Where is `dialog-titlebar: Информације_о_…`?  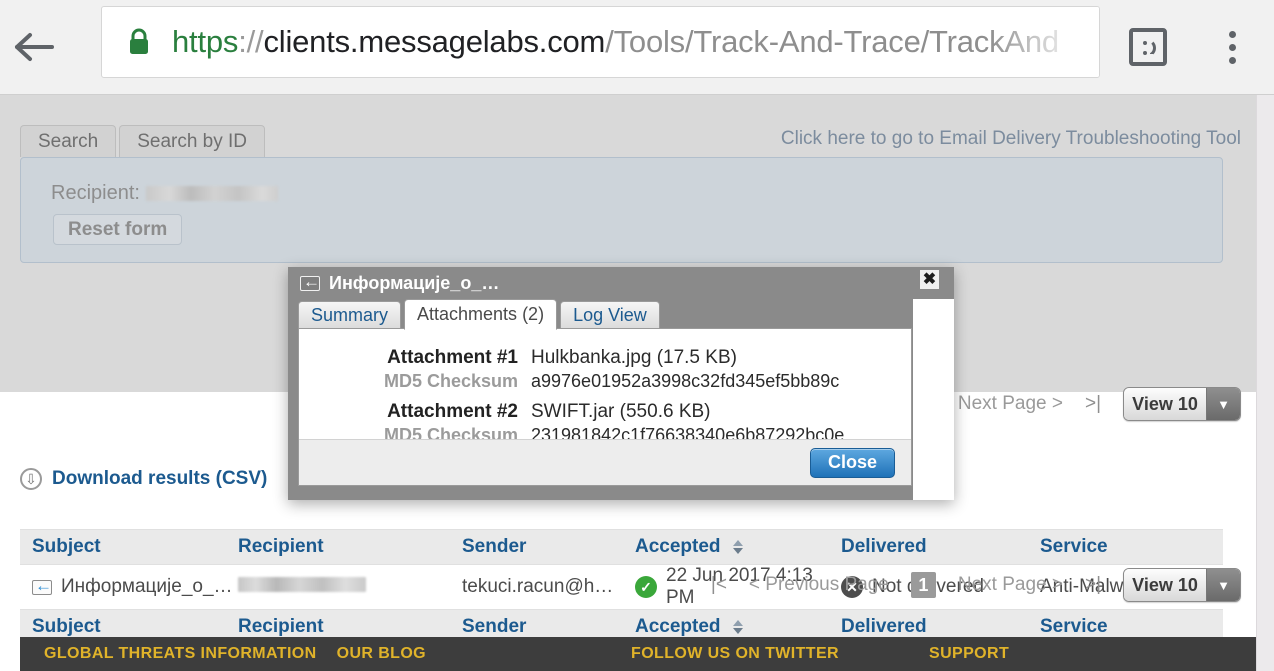 dialog-titlebar: Информације_о_… is located at coordinates (621, 283).